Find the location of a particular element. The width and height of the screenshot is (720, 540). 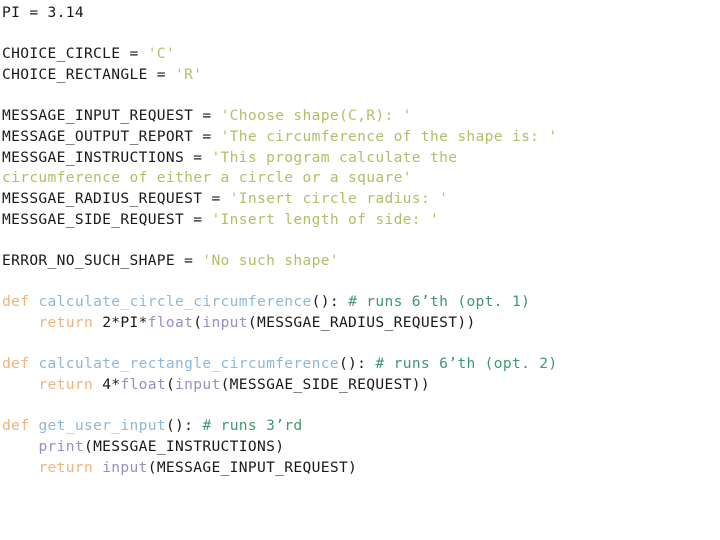

code-token-plain: MESSAGE_OUTPUT_REPORT = is located at coordinates (111, 137).